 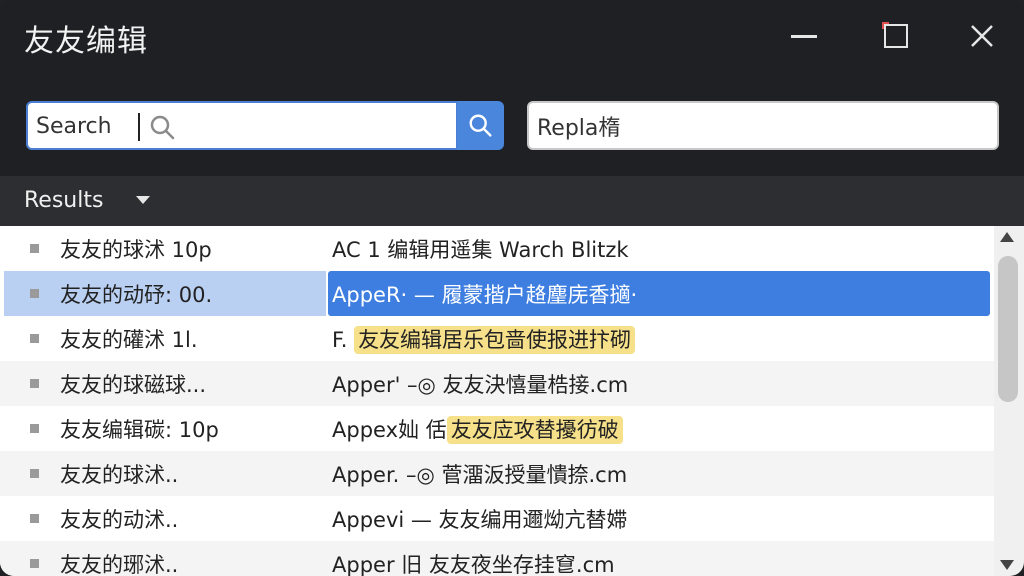 I want to click on result-match: F. 友友编辑居乐包啬使报进抃砌, so click(x=484, y=339).